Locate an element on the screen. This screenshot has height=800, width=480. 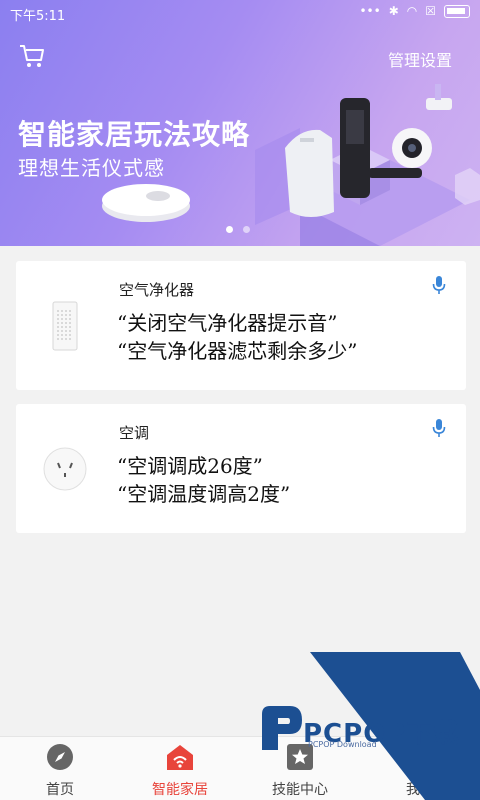
bluetooth-icon: ✱ is located at coordinates (393, 11).